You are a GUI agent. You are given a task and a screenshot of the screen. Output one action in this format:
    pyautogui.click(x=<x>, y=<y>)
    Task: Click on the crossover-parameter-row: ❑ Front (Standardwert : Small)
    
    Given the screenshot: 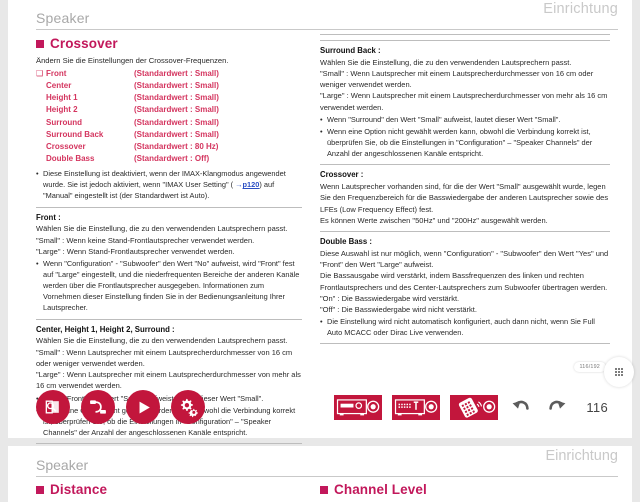 What is the action you would take?
    pyautogui.click(x=169, y=74)
    